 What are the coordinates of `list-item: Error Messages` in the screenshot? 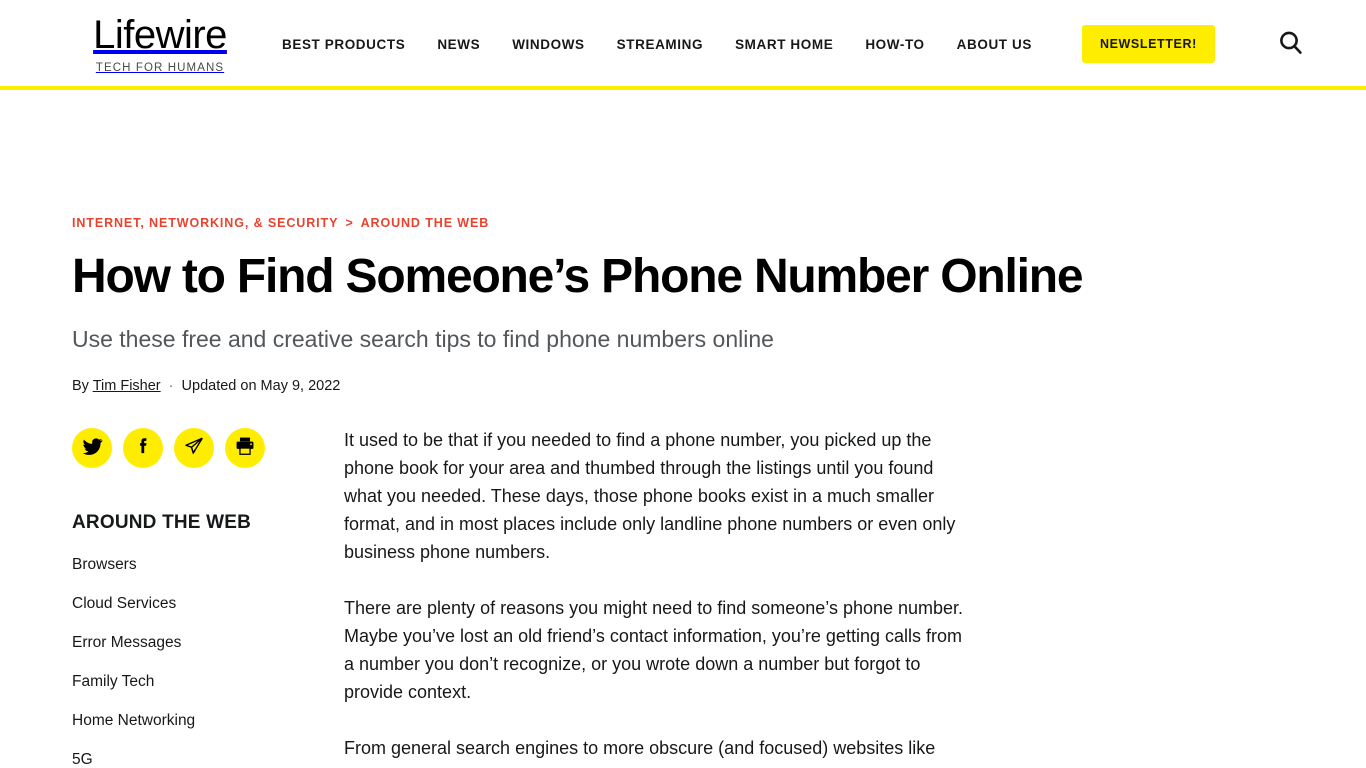 It's located at (208, 643).